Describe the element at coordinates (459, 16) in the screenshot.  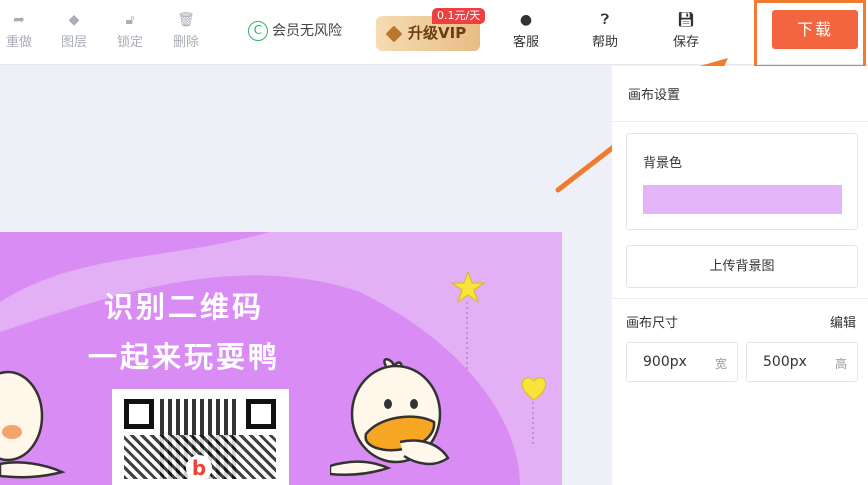
I see `vip-price-badge: 0.1元/天` at that location.